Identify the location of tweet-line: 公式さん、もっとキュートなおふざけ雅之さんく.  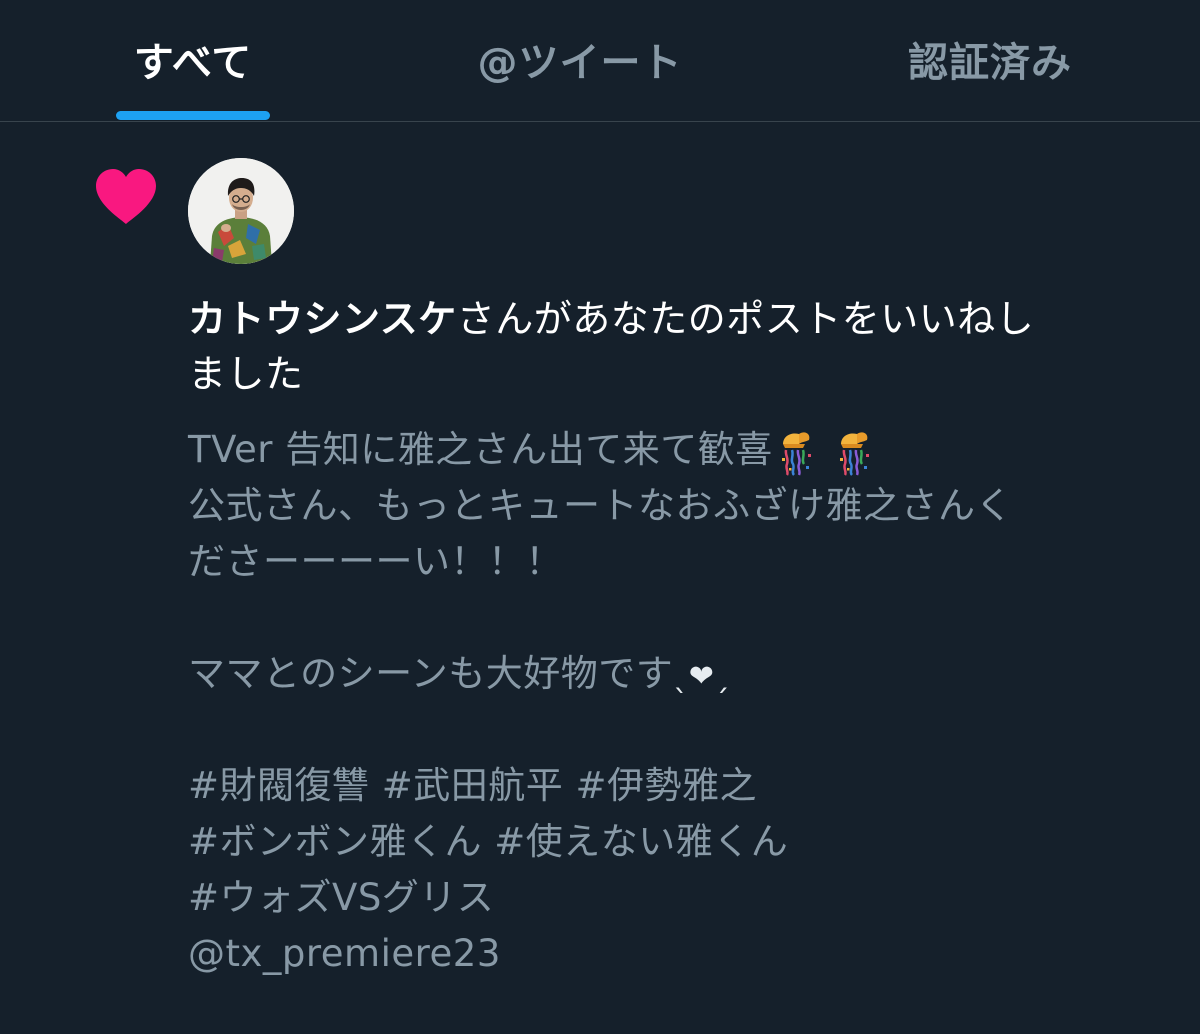
(600, 505).